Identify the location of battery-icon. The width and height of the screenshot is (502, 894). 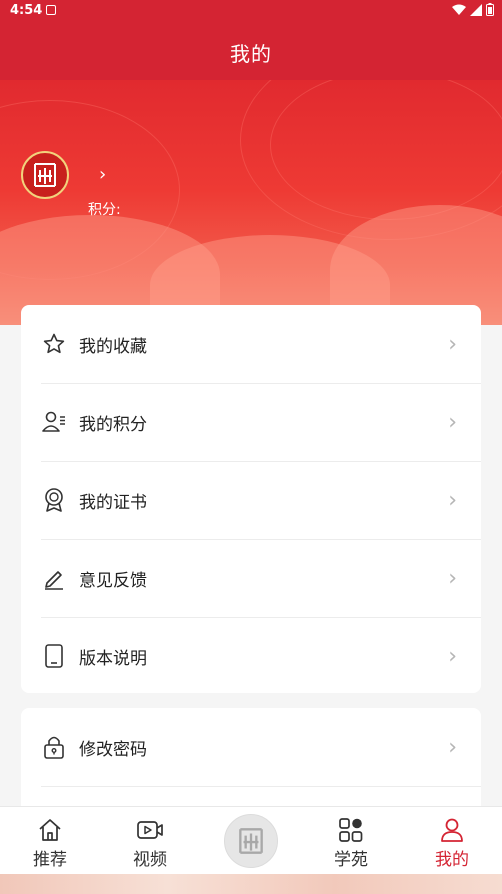
(490, 9).